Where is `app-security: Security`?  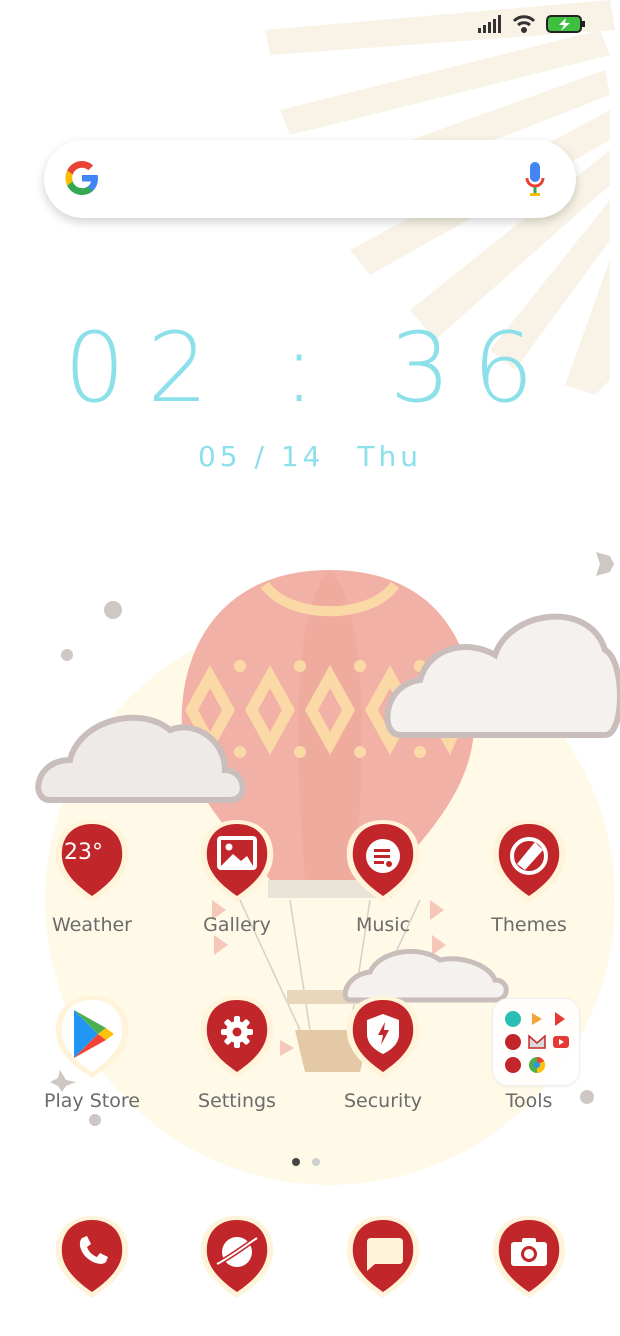
app-security: Security is located at coordinates (383, 1069).